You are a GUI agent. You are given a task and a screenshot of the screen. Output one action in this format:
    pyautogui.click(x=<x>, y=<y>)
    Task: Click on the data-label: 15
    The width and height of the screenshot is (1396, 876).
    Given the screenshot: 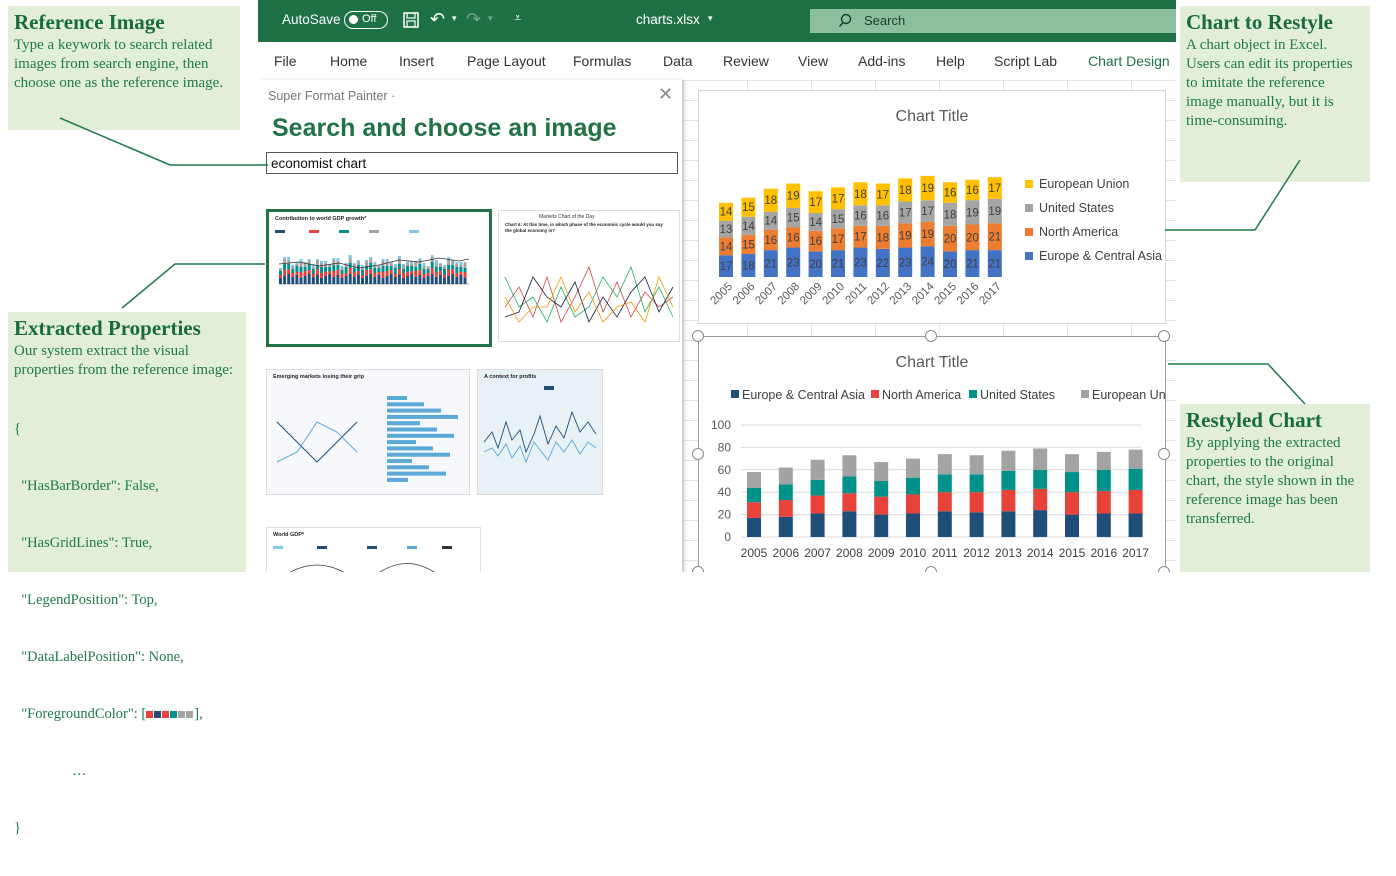 What is the action you would take?
    pyautogui.click(x=748, y=208)
    